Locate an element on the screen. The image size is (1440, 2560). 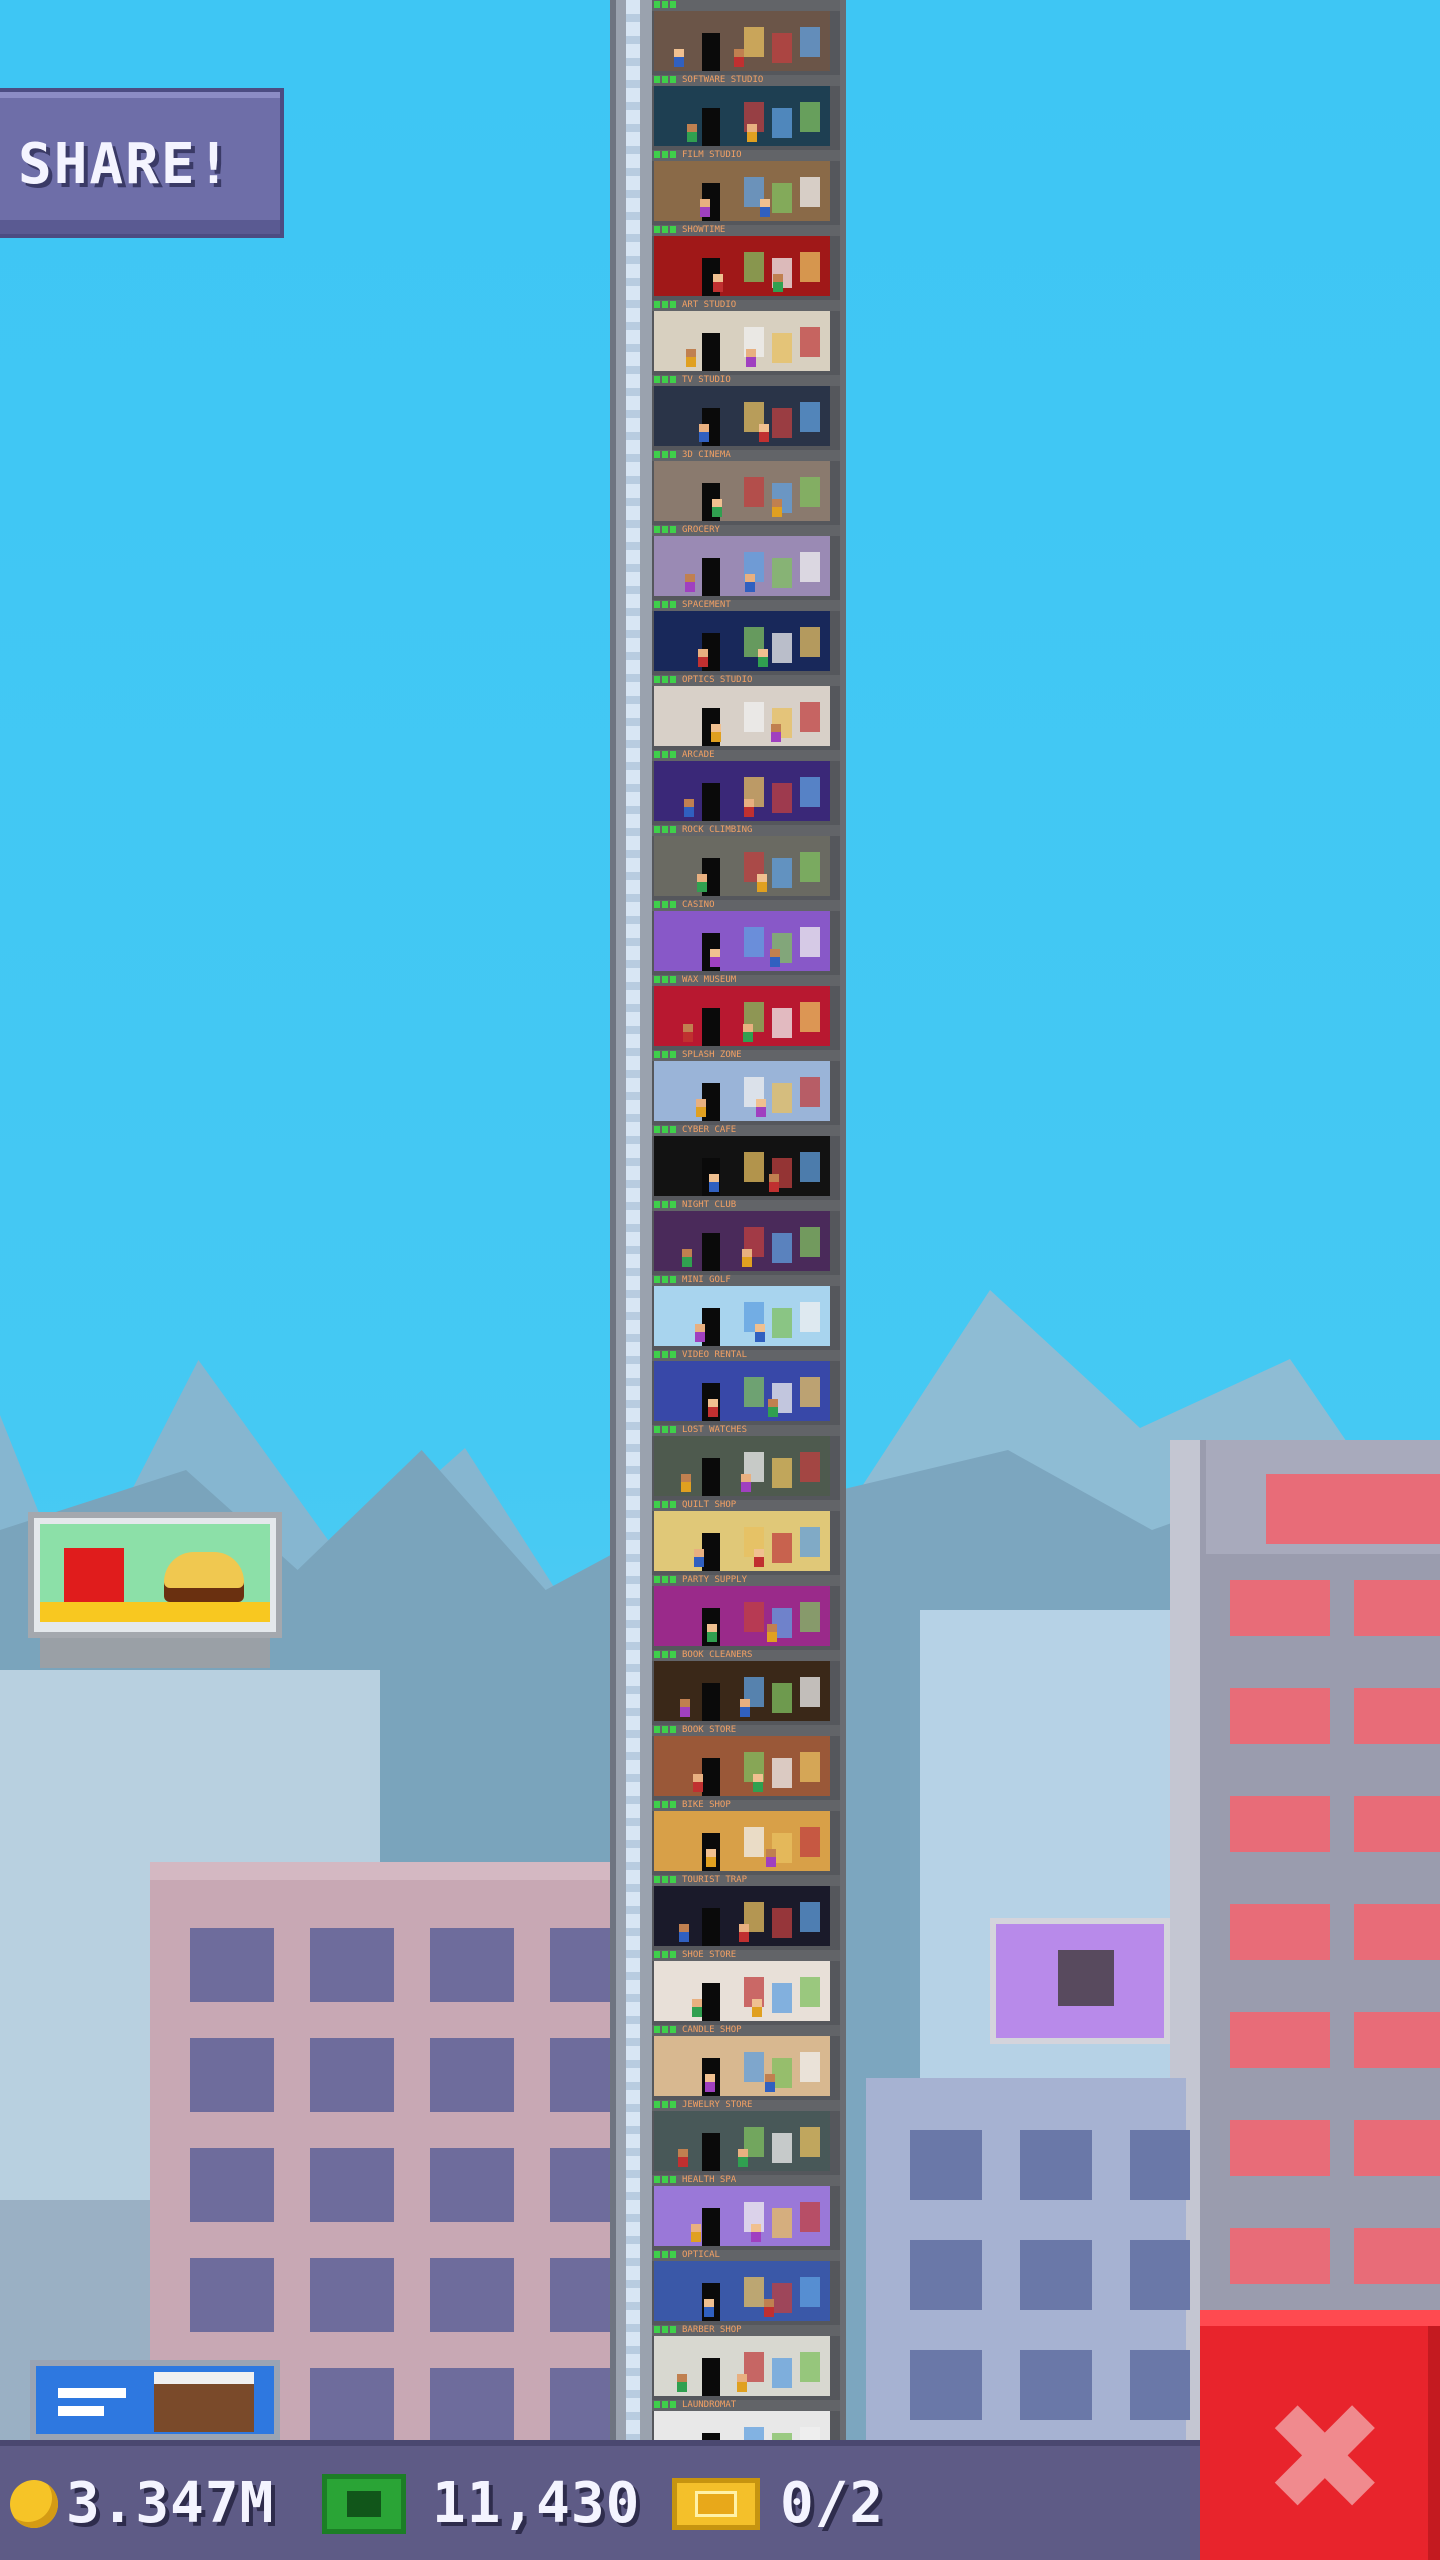
tower-floor: 3D CINEMA is located at coordinates (746, 487).